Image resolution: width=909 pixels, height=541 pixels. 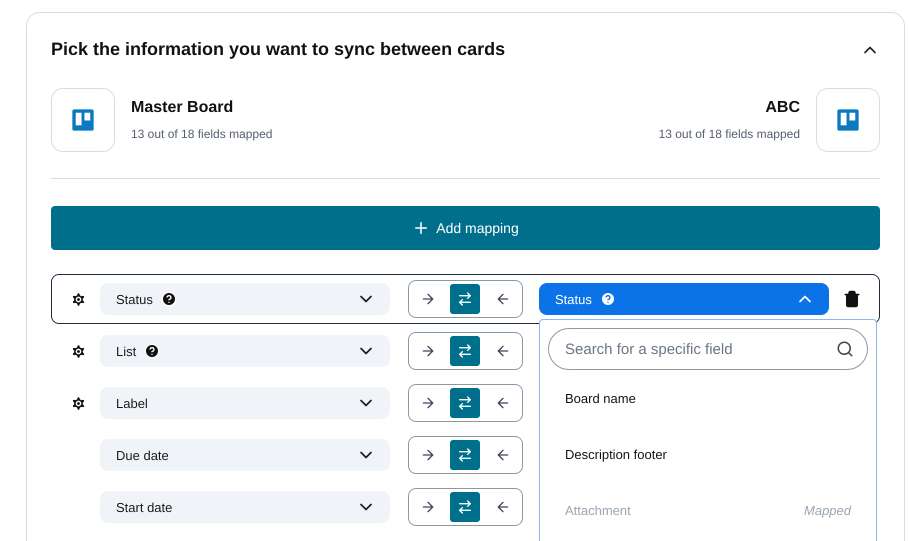 What do you see at coordinates (245, 351) in the screenshot?
I see `field-select: List` at bounding box center [245, 351].